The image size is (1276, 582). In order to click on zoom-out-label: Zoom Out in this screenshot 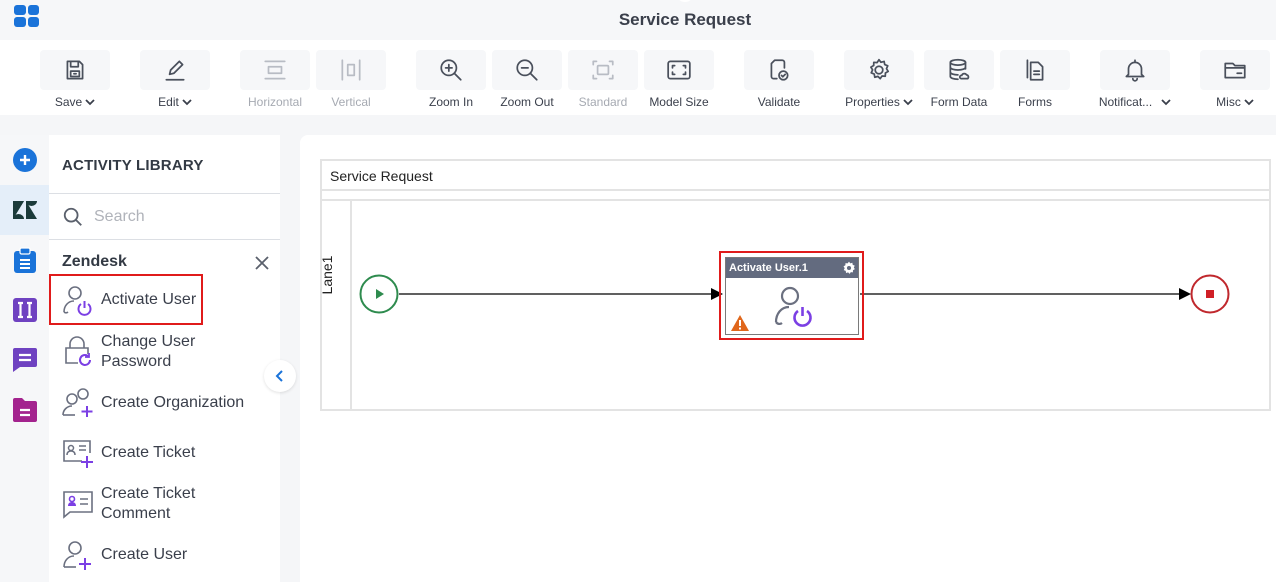, I will do `click(527, 102)`.